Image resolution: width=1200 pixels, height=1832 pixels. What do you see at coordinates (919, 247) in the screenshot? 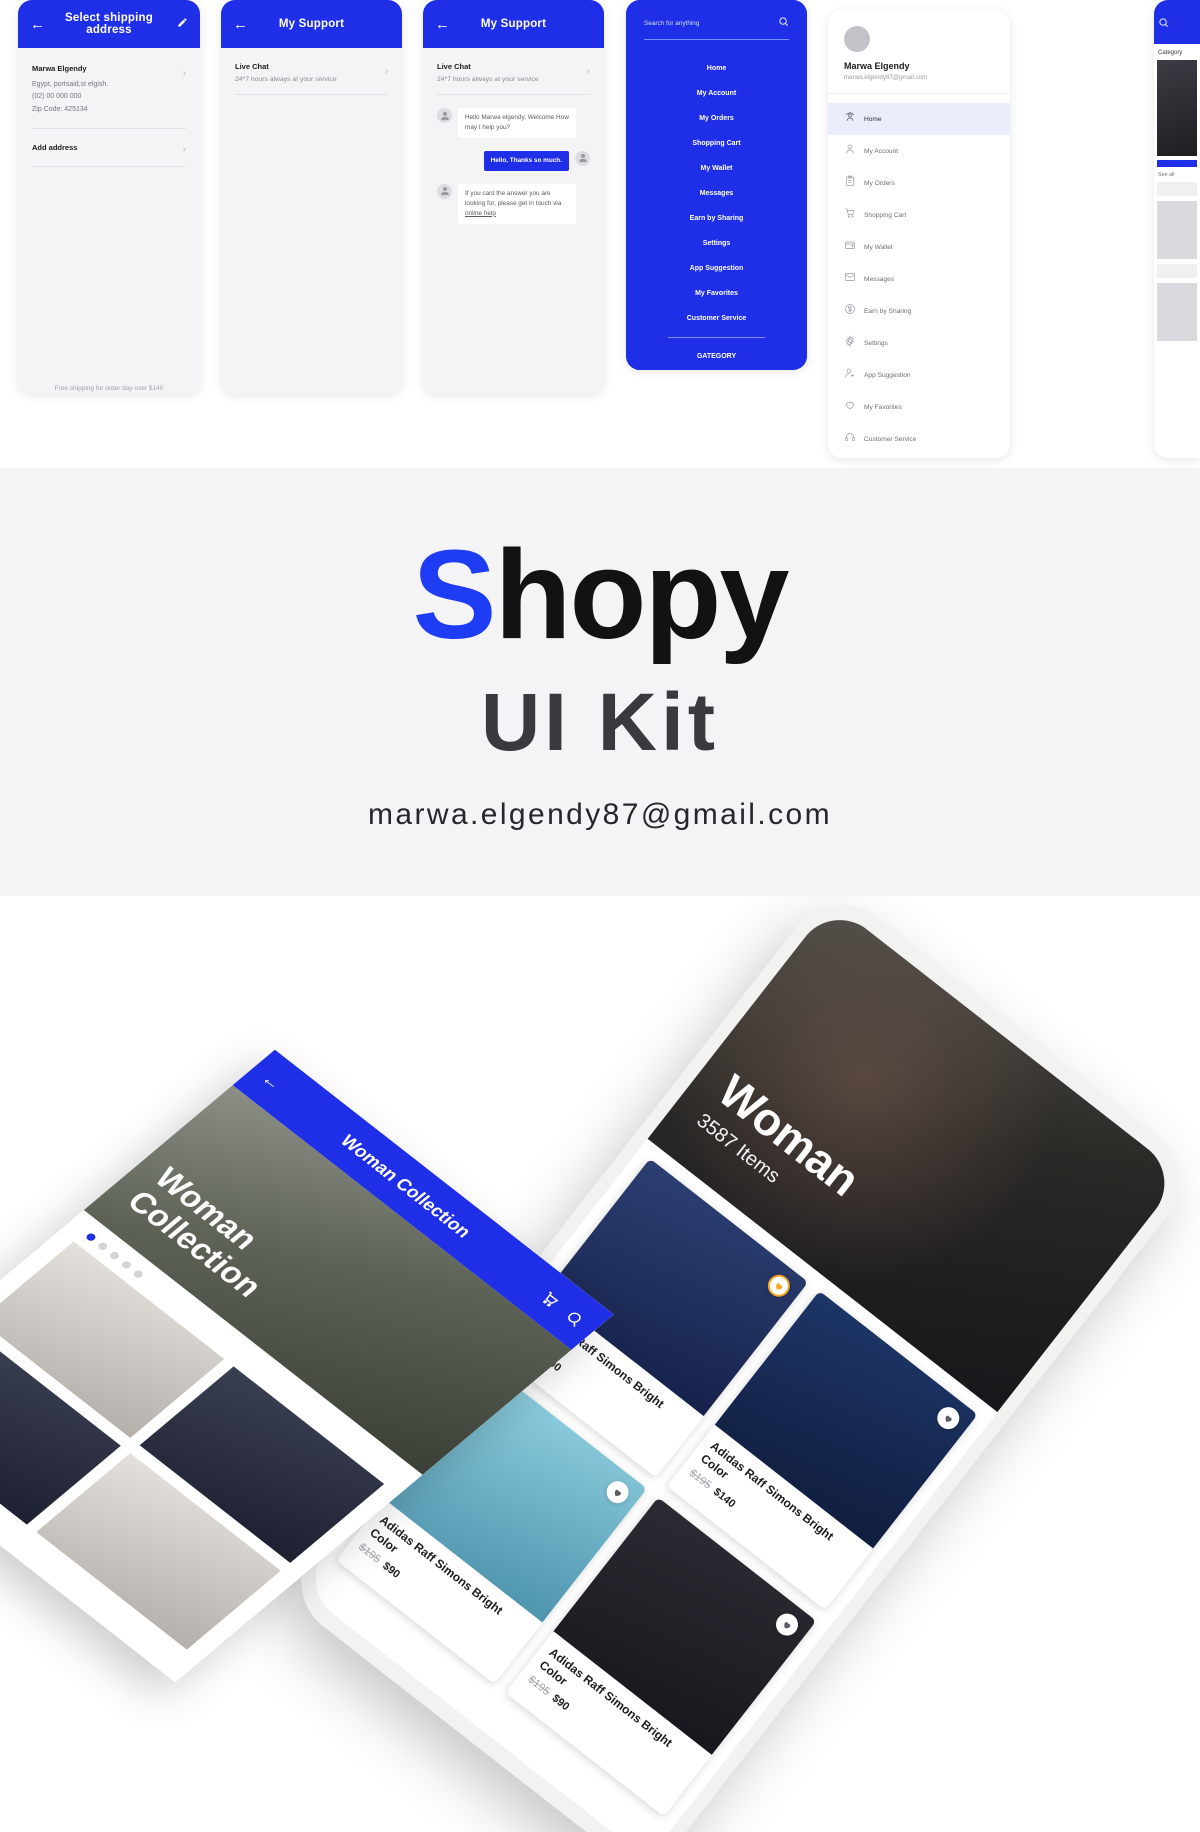
I see `drawer-item-my-wallet: My Wallet` at bounding box center [919, 247].